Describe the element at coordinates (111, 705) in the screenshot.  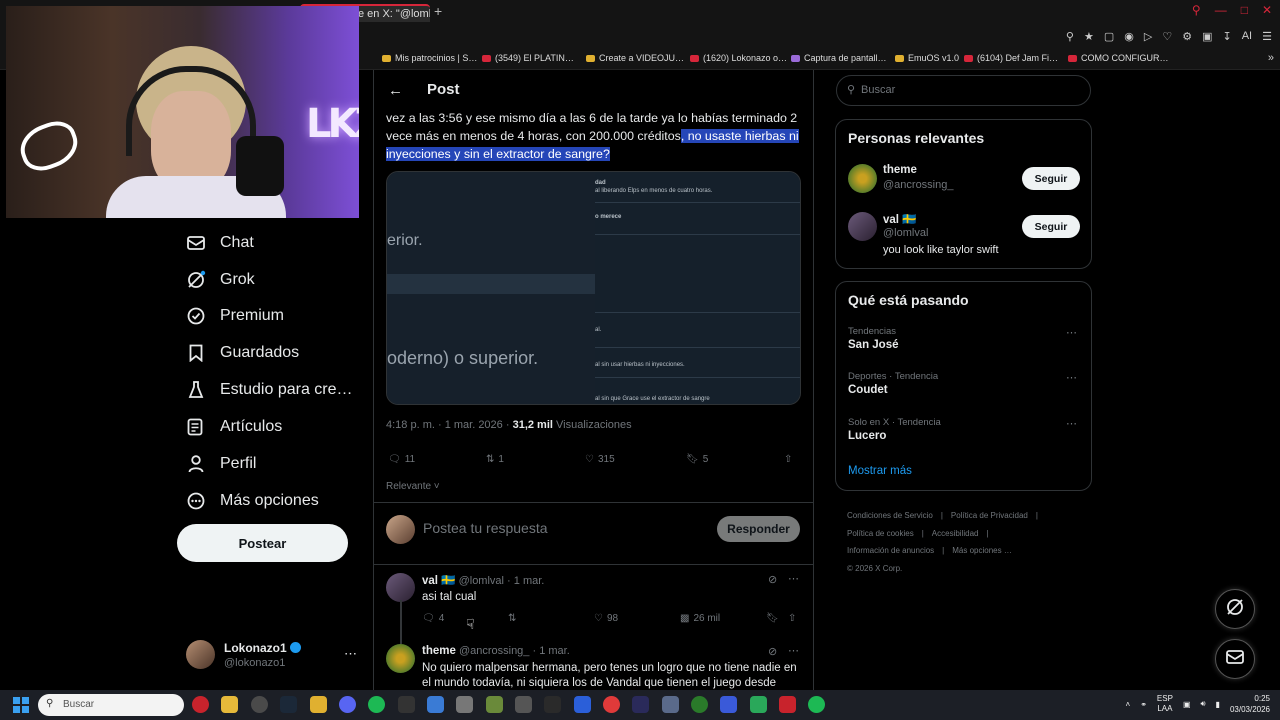
I see `taskbar-search: ⚲ Buscar` at that location.